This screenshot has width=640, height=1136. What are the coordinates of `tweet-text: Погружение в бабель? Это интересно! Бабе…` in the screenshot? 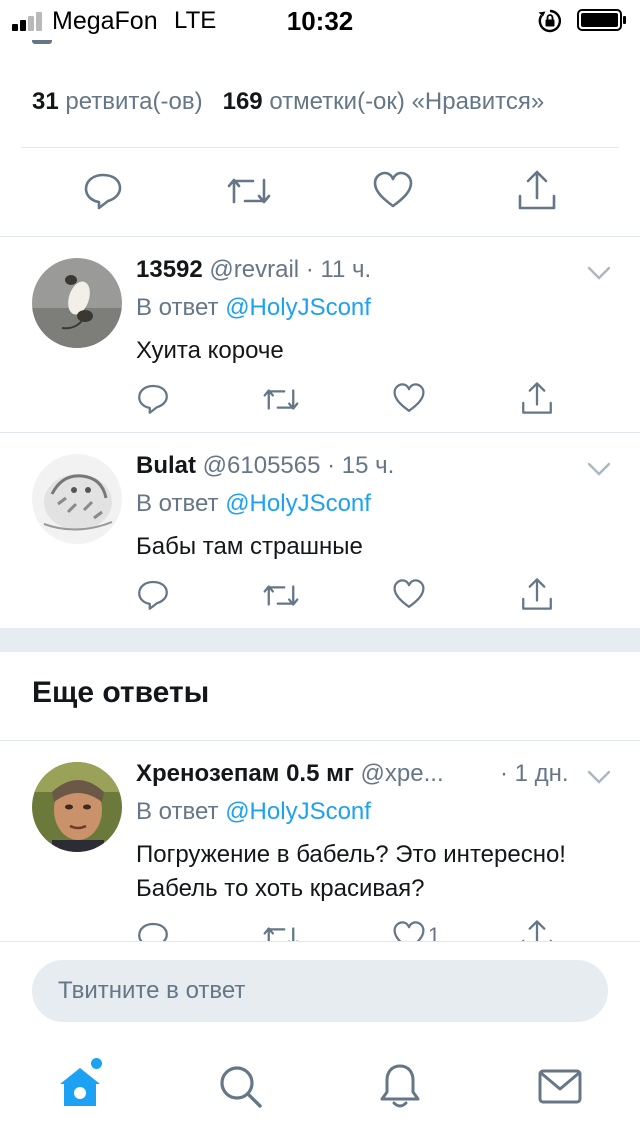 It's located at (351, 871).